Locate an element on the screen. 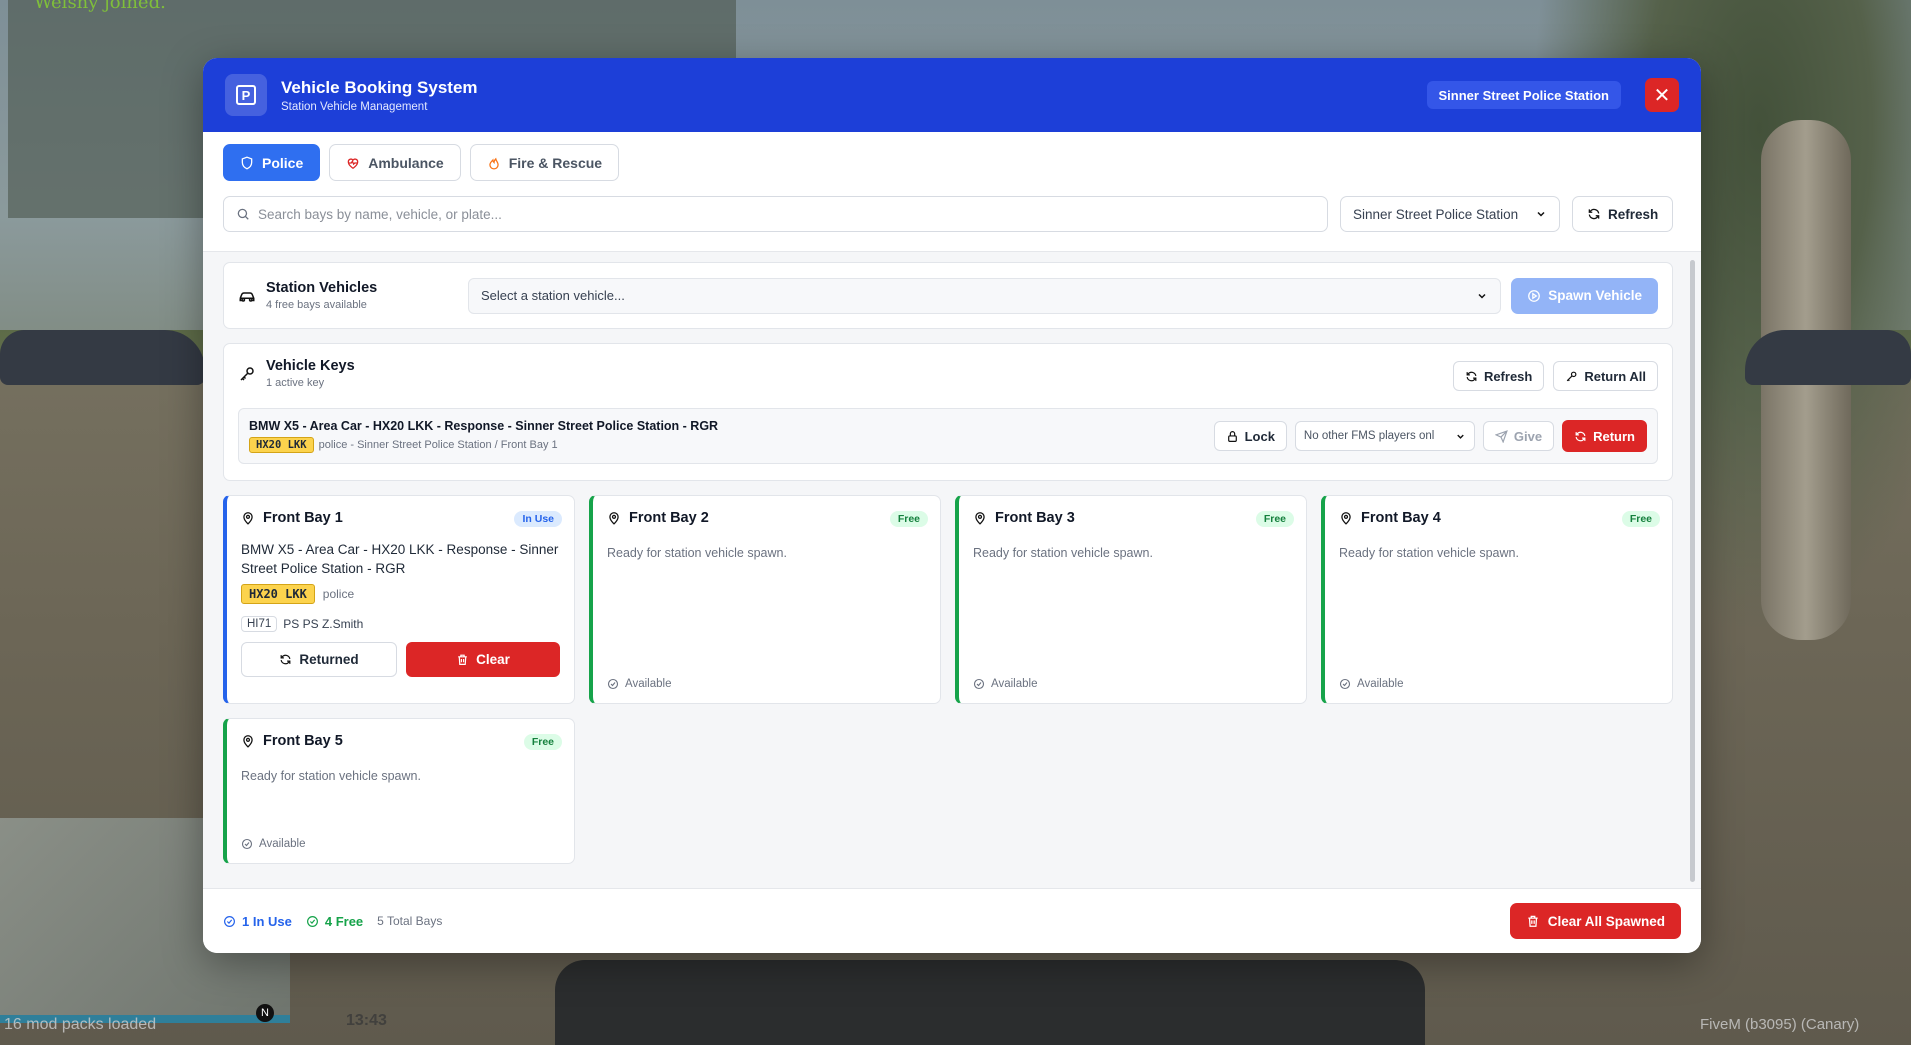  build-info: FiveM (b3095) (Canary) is located at coordinates (1780, 1024).